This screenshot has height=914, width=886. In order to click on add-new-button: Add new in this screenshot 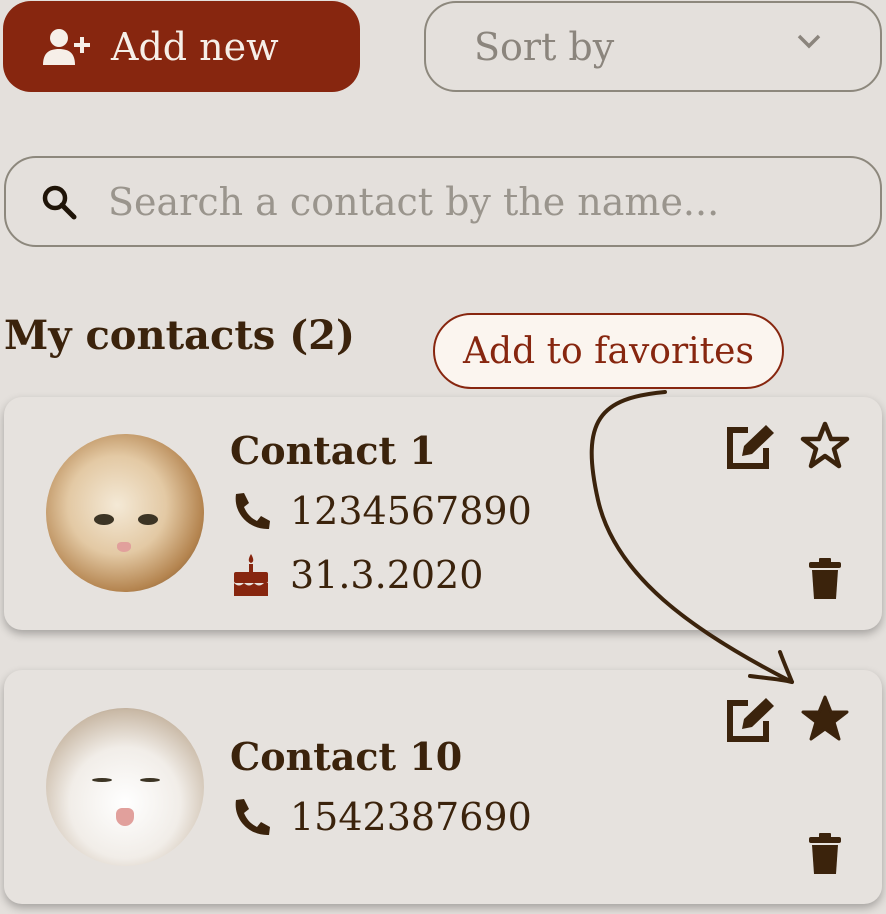, I will do `click(181, 46)`.